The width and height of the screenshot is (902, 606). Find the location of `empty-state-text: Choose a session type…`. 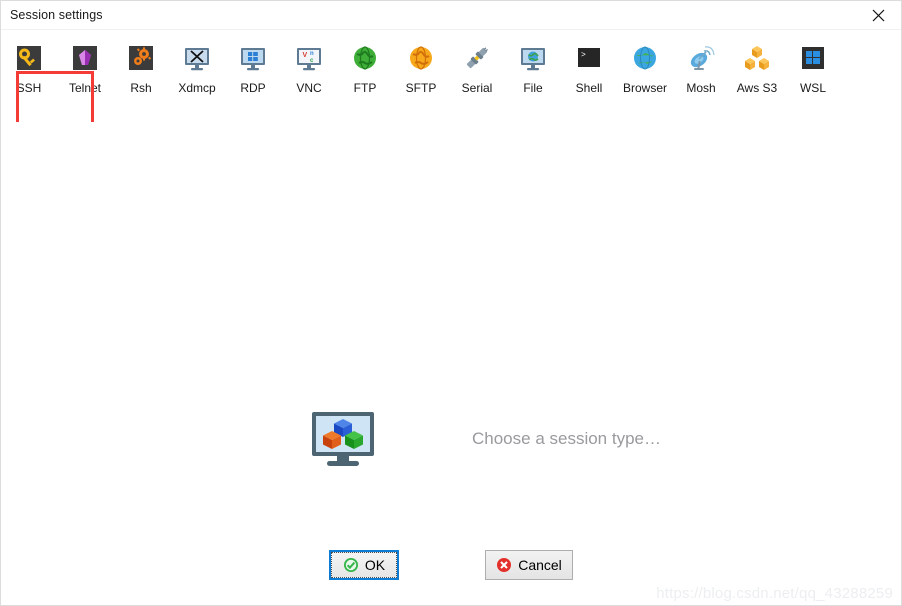

empty-state-text: Choose a session type… is located at coordinates (566, 438).